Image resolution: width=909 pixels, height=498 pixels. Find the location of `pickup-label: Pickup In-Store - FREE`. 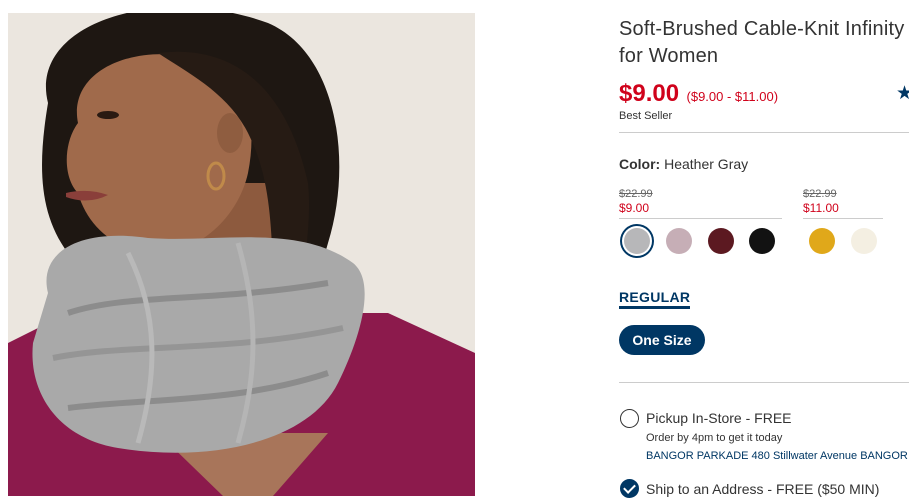

pickup-label: Pickup In-Store - FREE is located at coordinates (719, 418).